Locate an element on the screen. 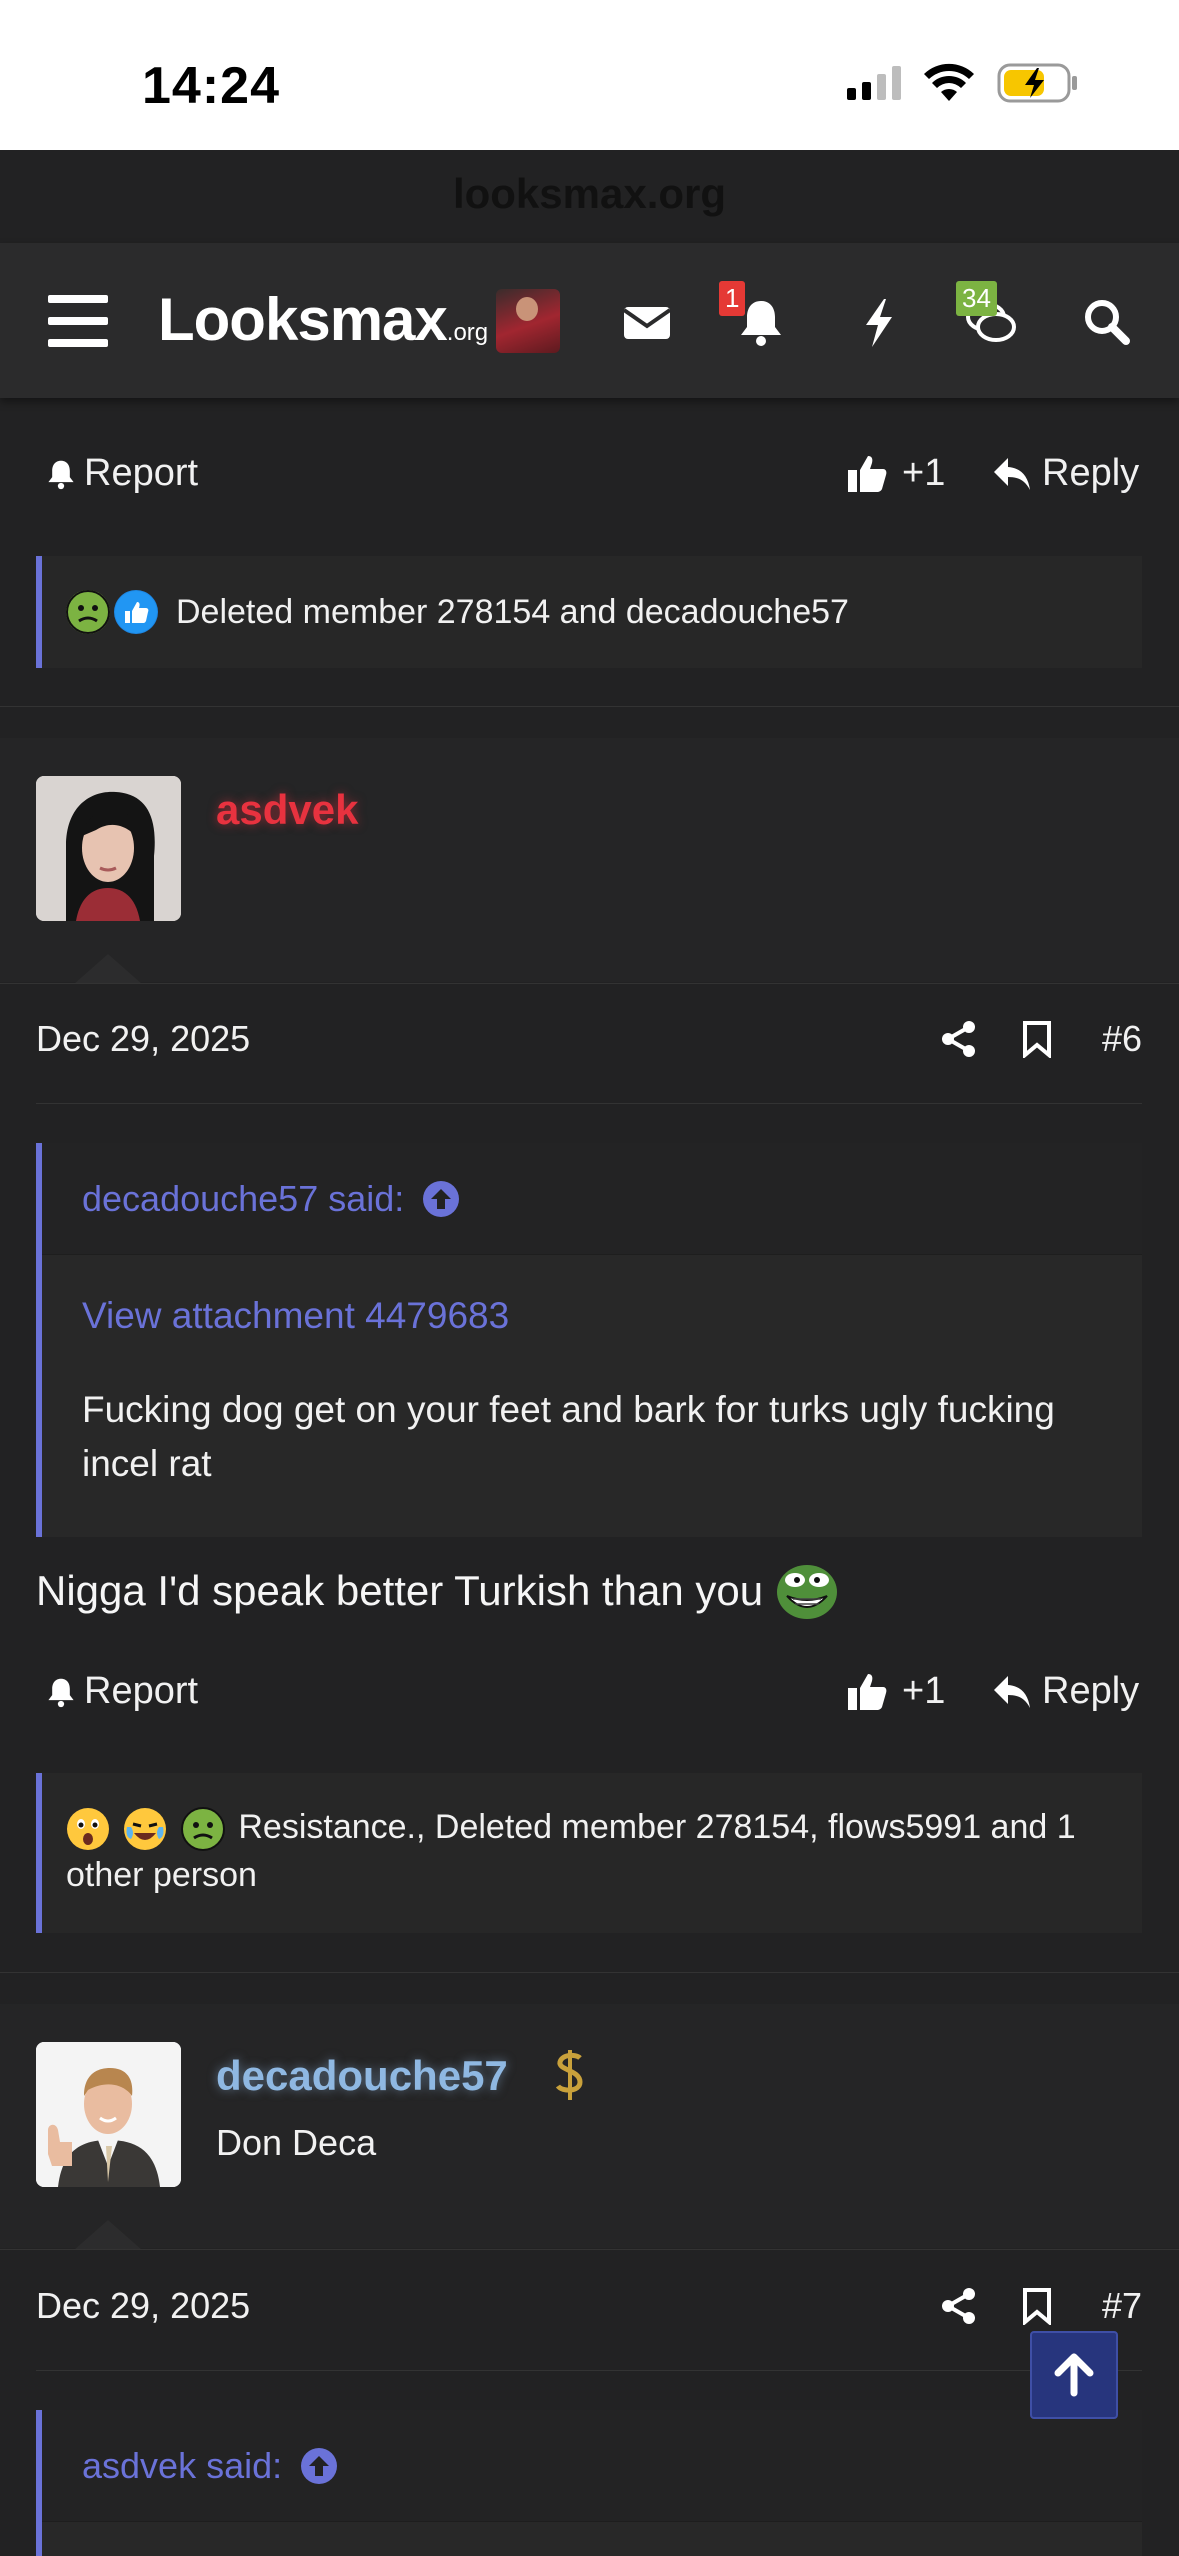 The height and width of the screenshot is (2556, 1179). envelope-icon is located at coordinates (647, 322).